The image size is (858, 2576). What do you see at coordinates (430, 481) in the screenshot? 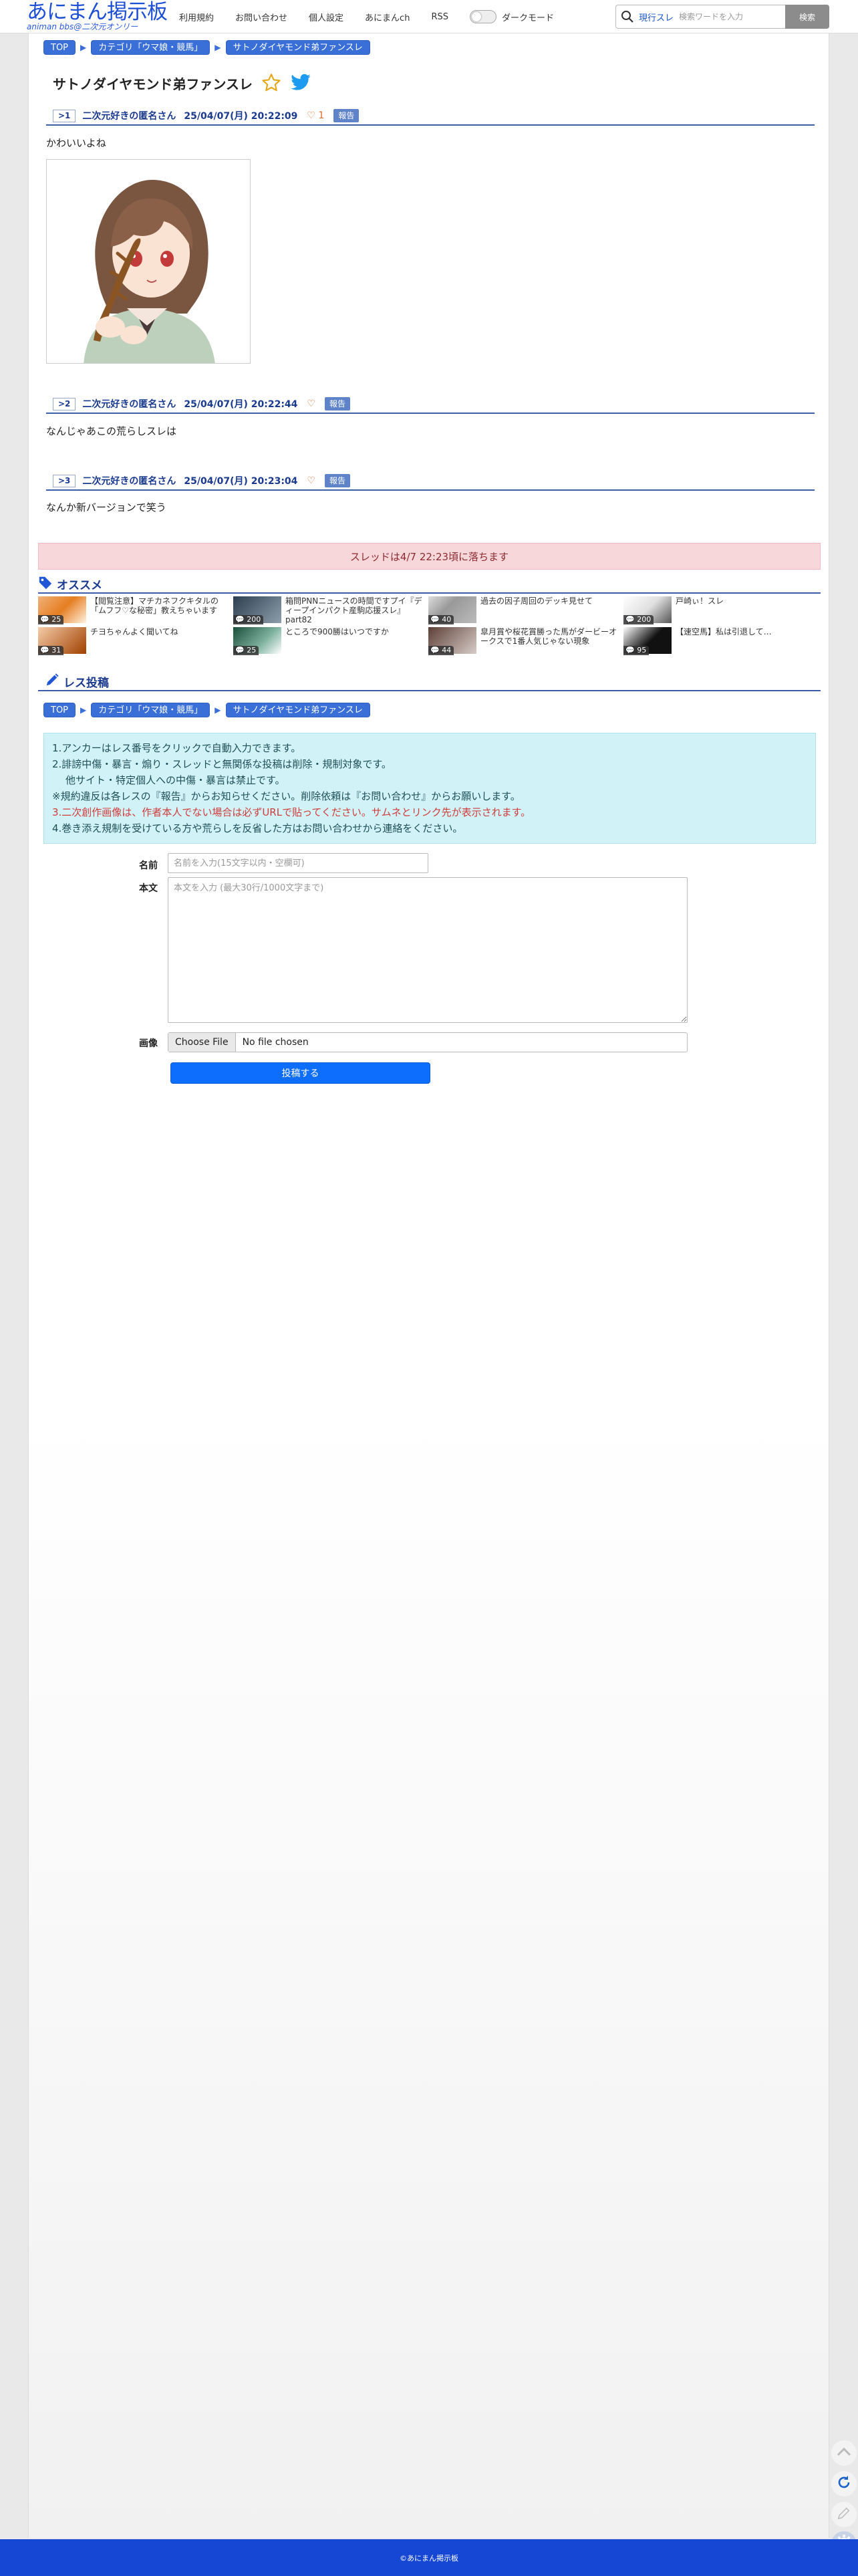
I see `post-header: >3 二次元好きの匿名さん 25/04/07(月) 20:23:04 ♡ 報告` at bounding box center [430, 481].